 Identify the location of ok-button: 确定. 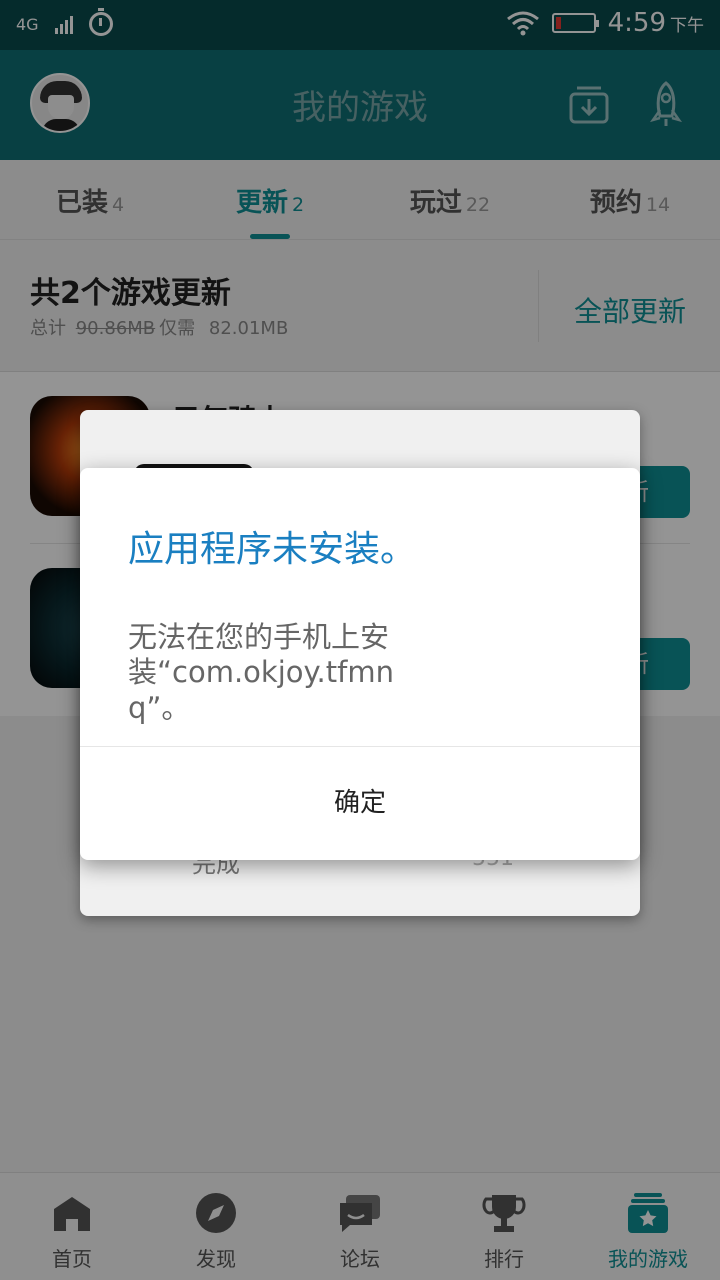
(360, 803).